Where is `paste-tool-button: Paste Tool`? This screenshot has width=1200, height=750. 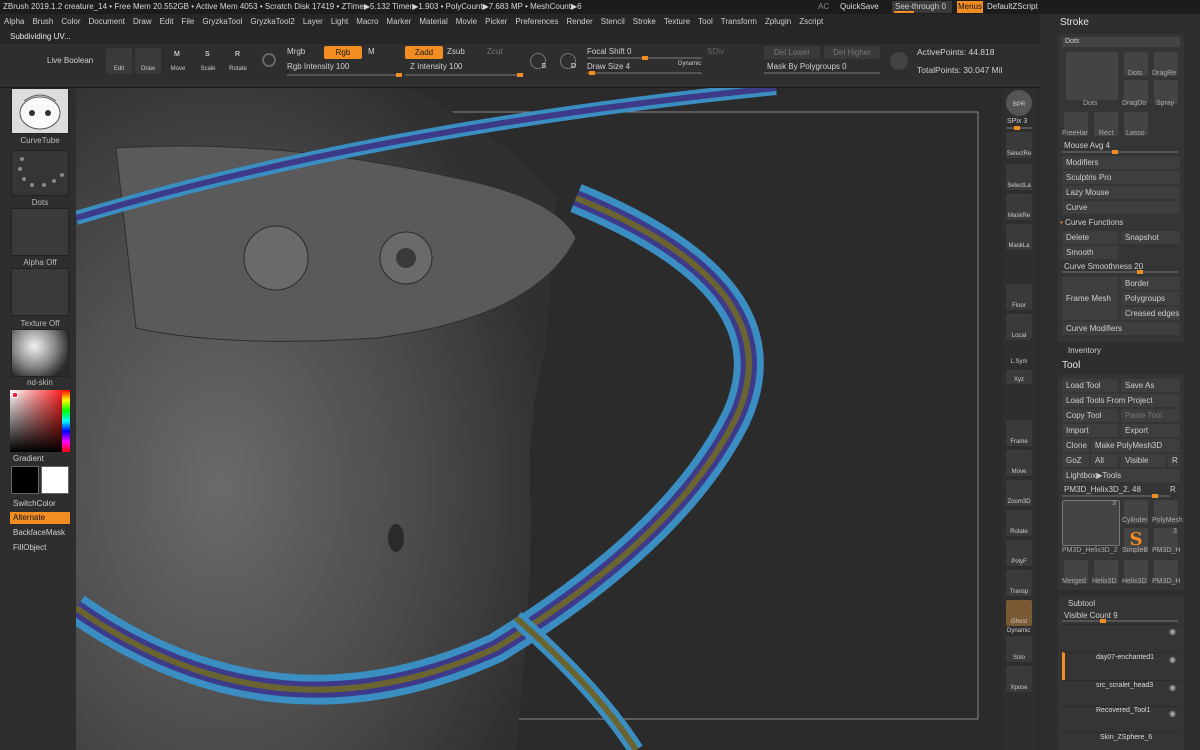 paste-tool-button: Paste Tool is located at coordinates (1150, 415).